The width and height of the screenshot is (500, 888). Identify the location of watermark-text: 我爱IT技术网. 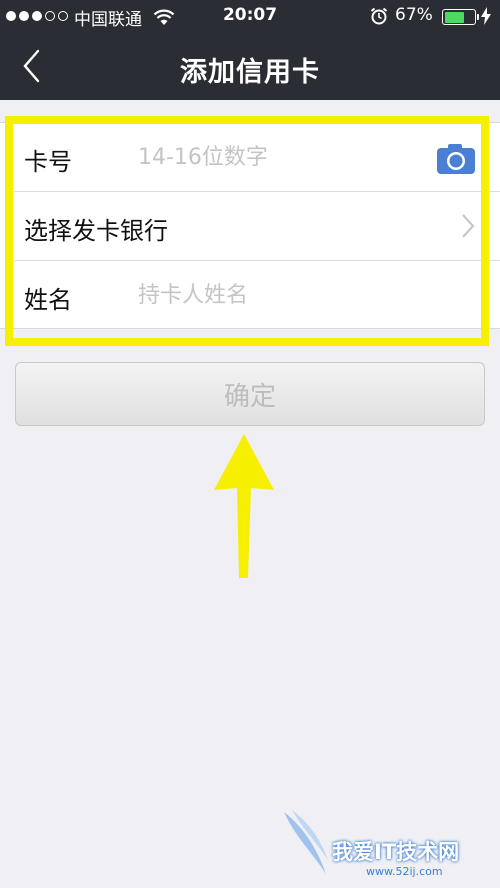
(396, 852).